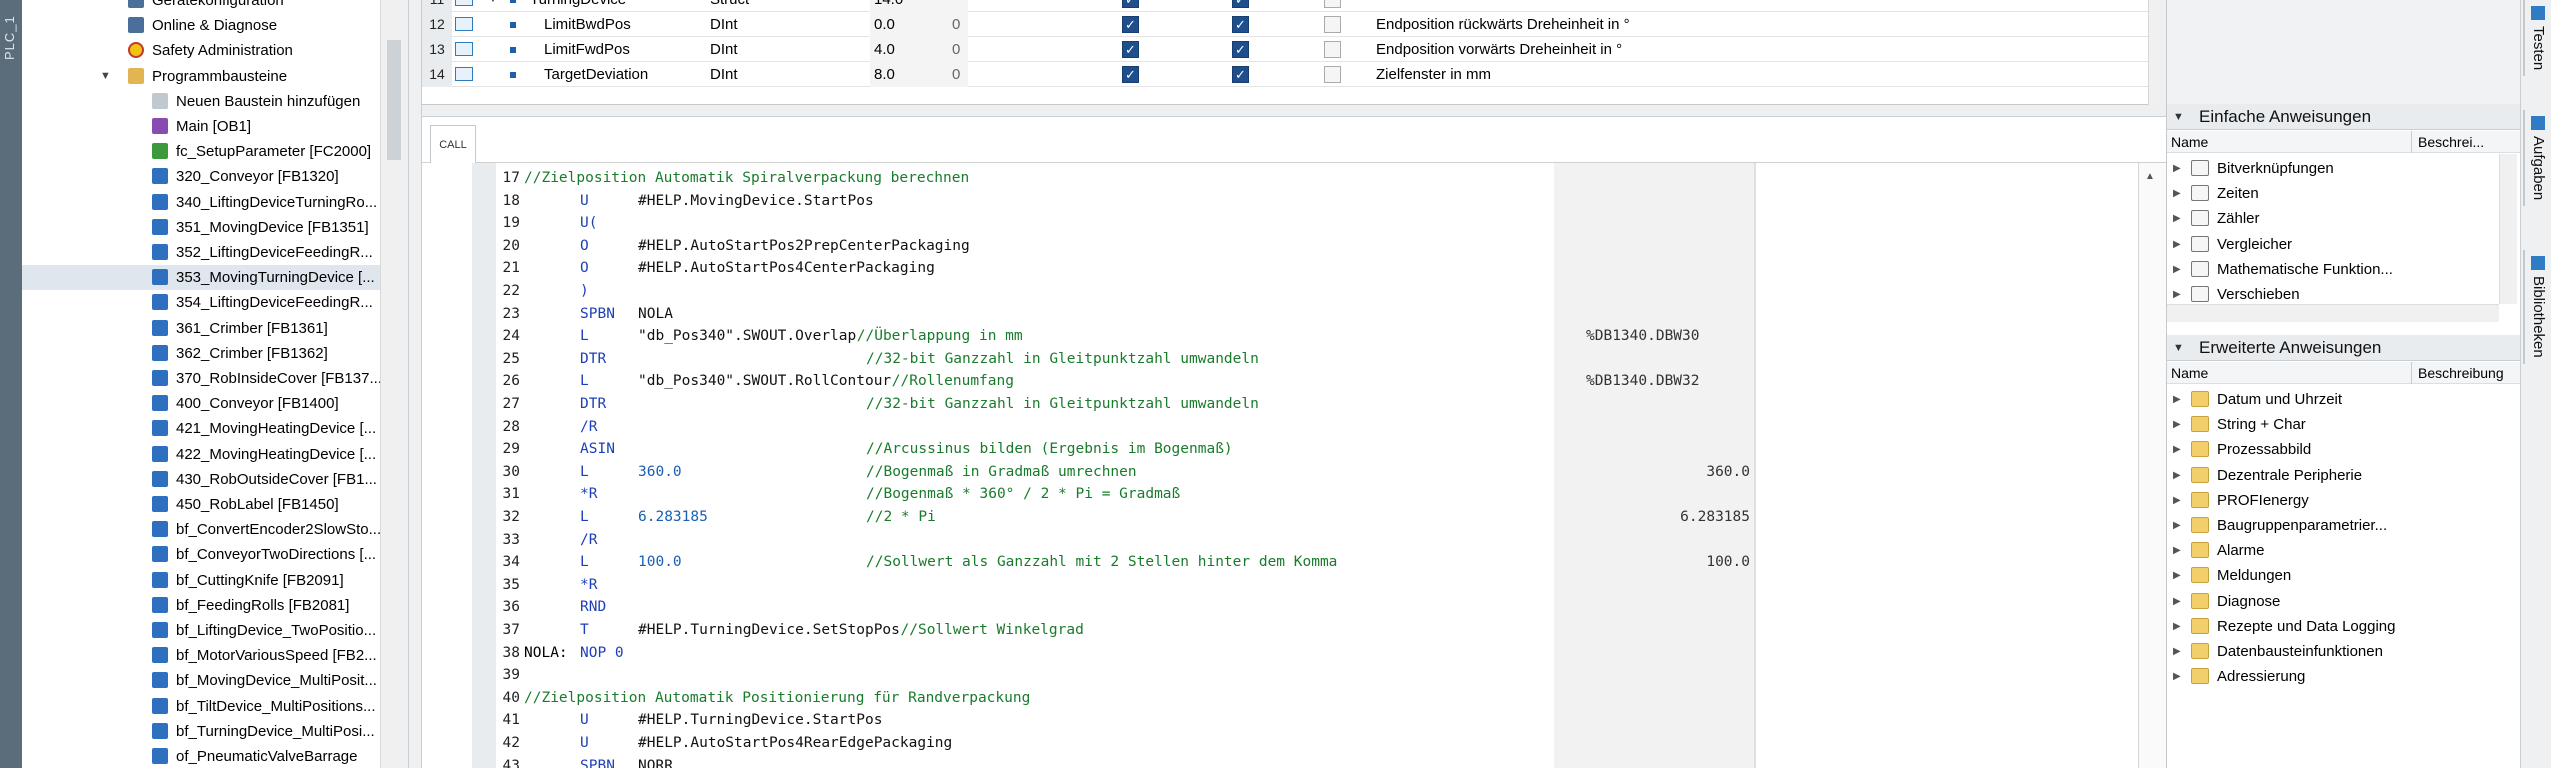 This screenshot has width=2551, height=768. I want to click on line-comment: //Überlappung in mm, so click(940, 336).